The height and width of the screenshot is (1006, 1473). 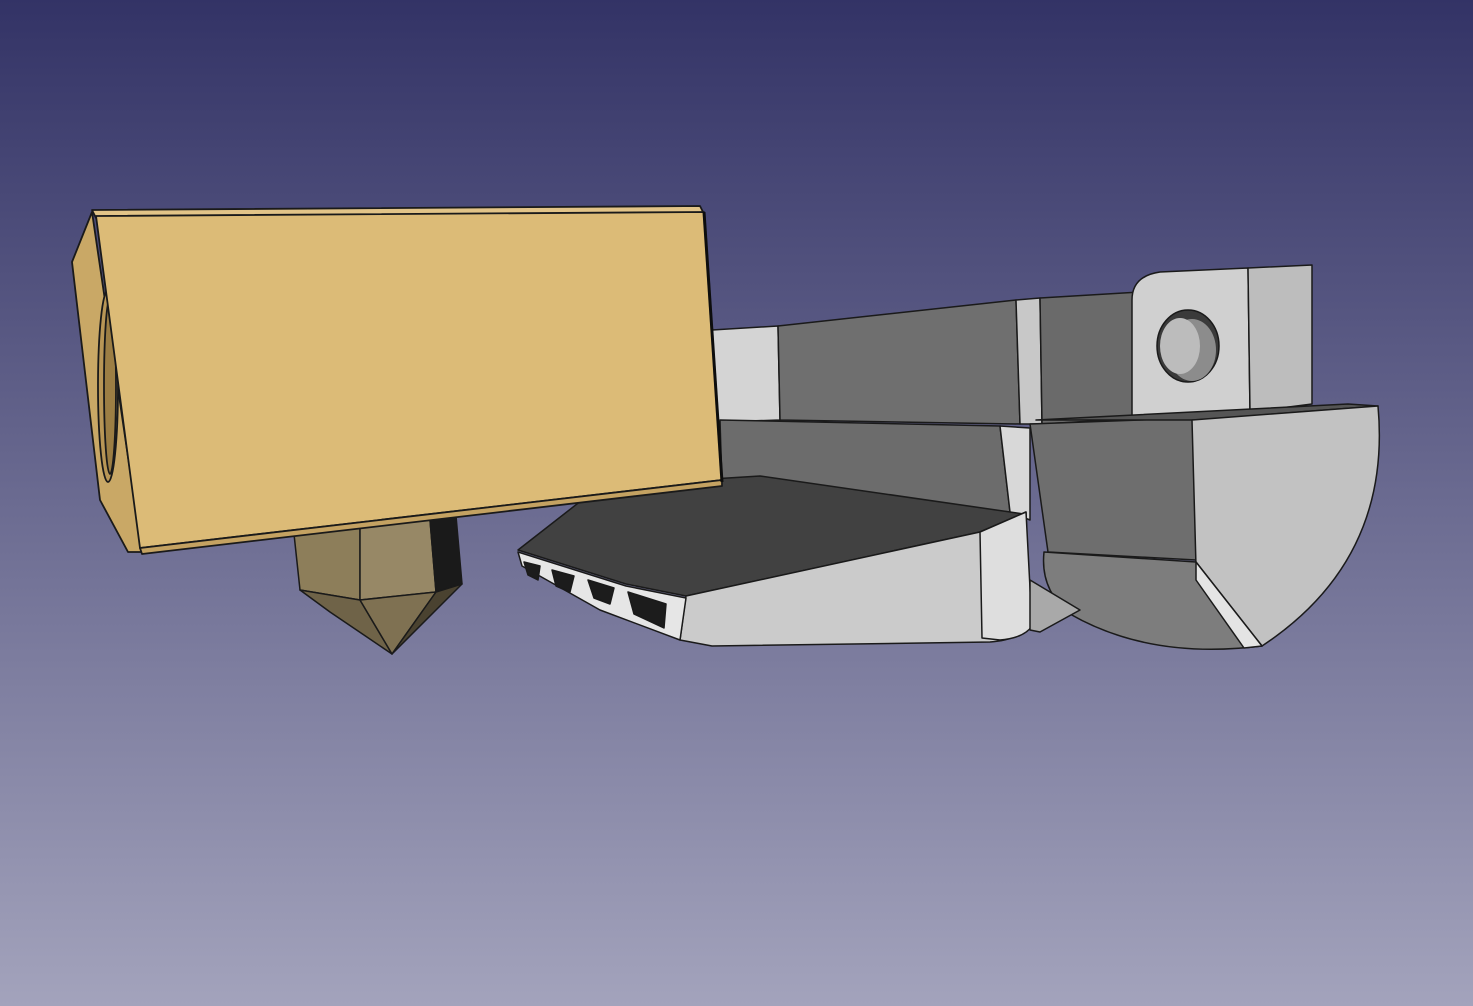 I want to click on nozzle-model, so click(x=378, y=585).